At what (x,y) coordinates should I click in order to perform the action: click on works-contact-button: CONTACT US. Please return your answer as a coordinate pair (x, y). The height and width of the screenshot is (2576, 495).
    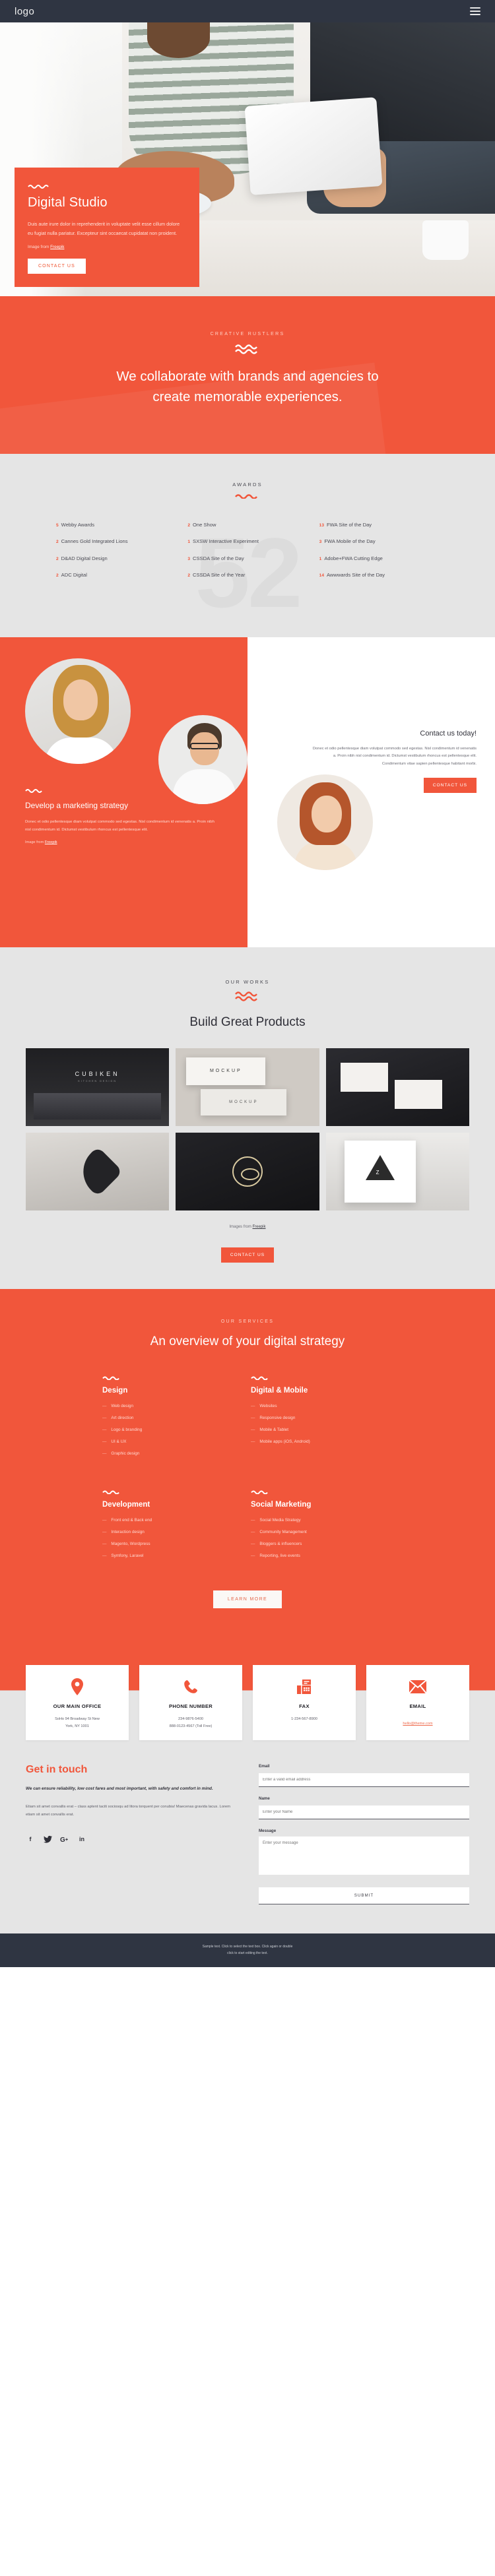
    Looking at the image, I should click on (247, 1255).